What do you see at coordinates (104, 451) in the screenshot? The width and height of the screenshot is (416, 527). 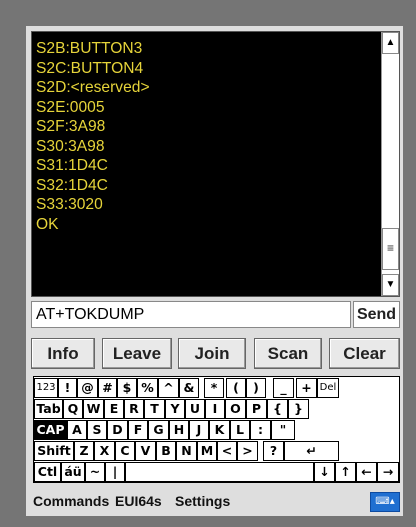 I see `key-x: X` at bounding box center [104, 451].